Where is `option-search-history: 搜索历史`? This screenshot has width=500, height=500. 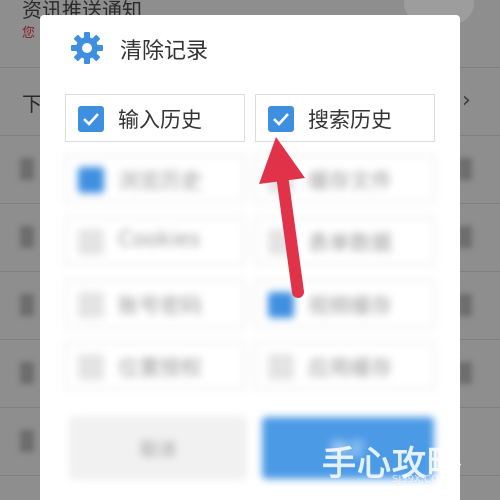
option-search-history: 搜索历史 is located at coordinates (345, 118).